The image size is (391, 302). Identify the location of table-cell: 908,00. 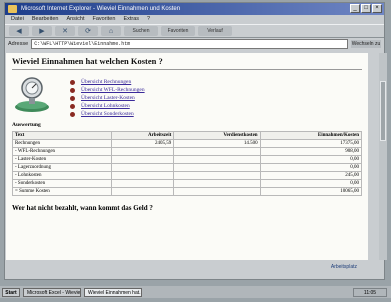
(311, 151).